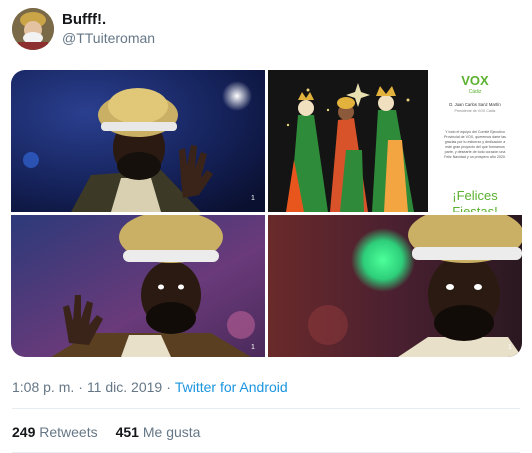 The image size is (532, 453). I want to click on vox-logo: VOX, so click(475, 80).